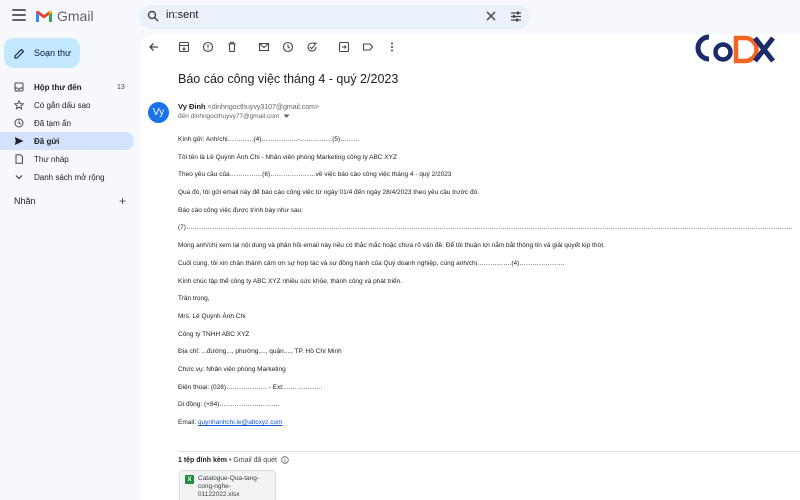 Image resolution: width=800 pixels, height=500 pixels. Describe the element at coordinates (19, 15) in the screenshot. I see `main-menu-button` at that location.